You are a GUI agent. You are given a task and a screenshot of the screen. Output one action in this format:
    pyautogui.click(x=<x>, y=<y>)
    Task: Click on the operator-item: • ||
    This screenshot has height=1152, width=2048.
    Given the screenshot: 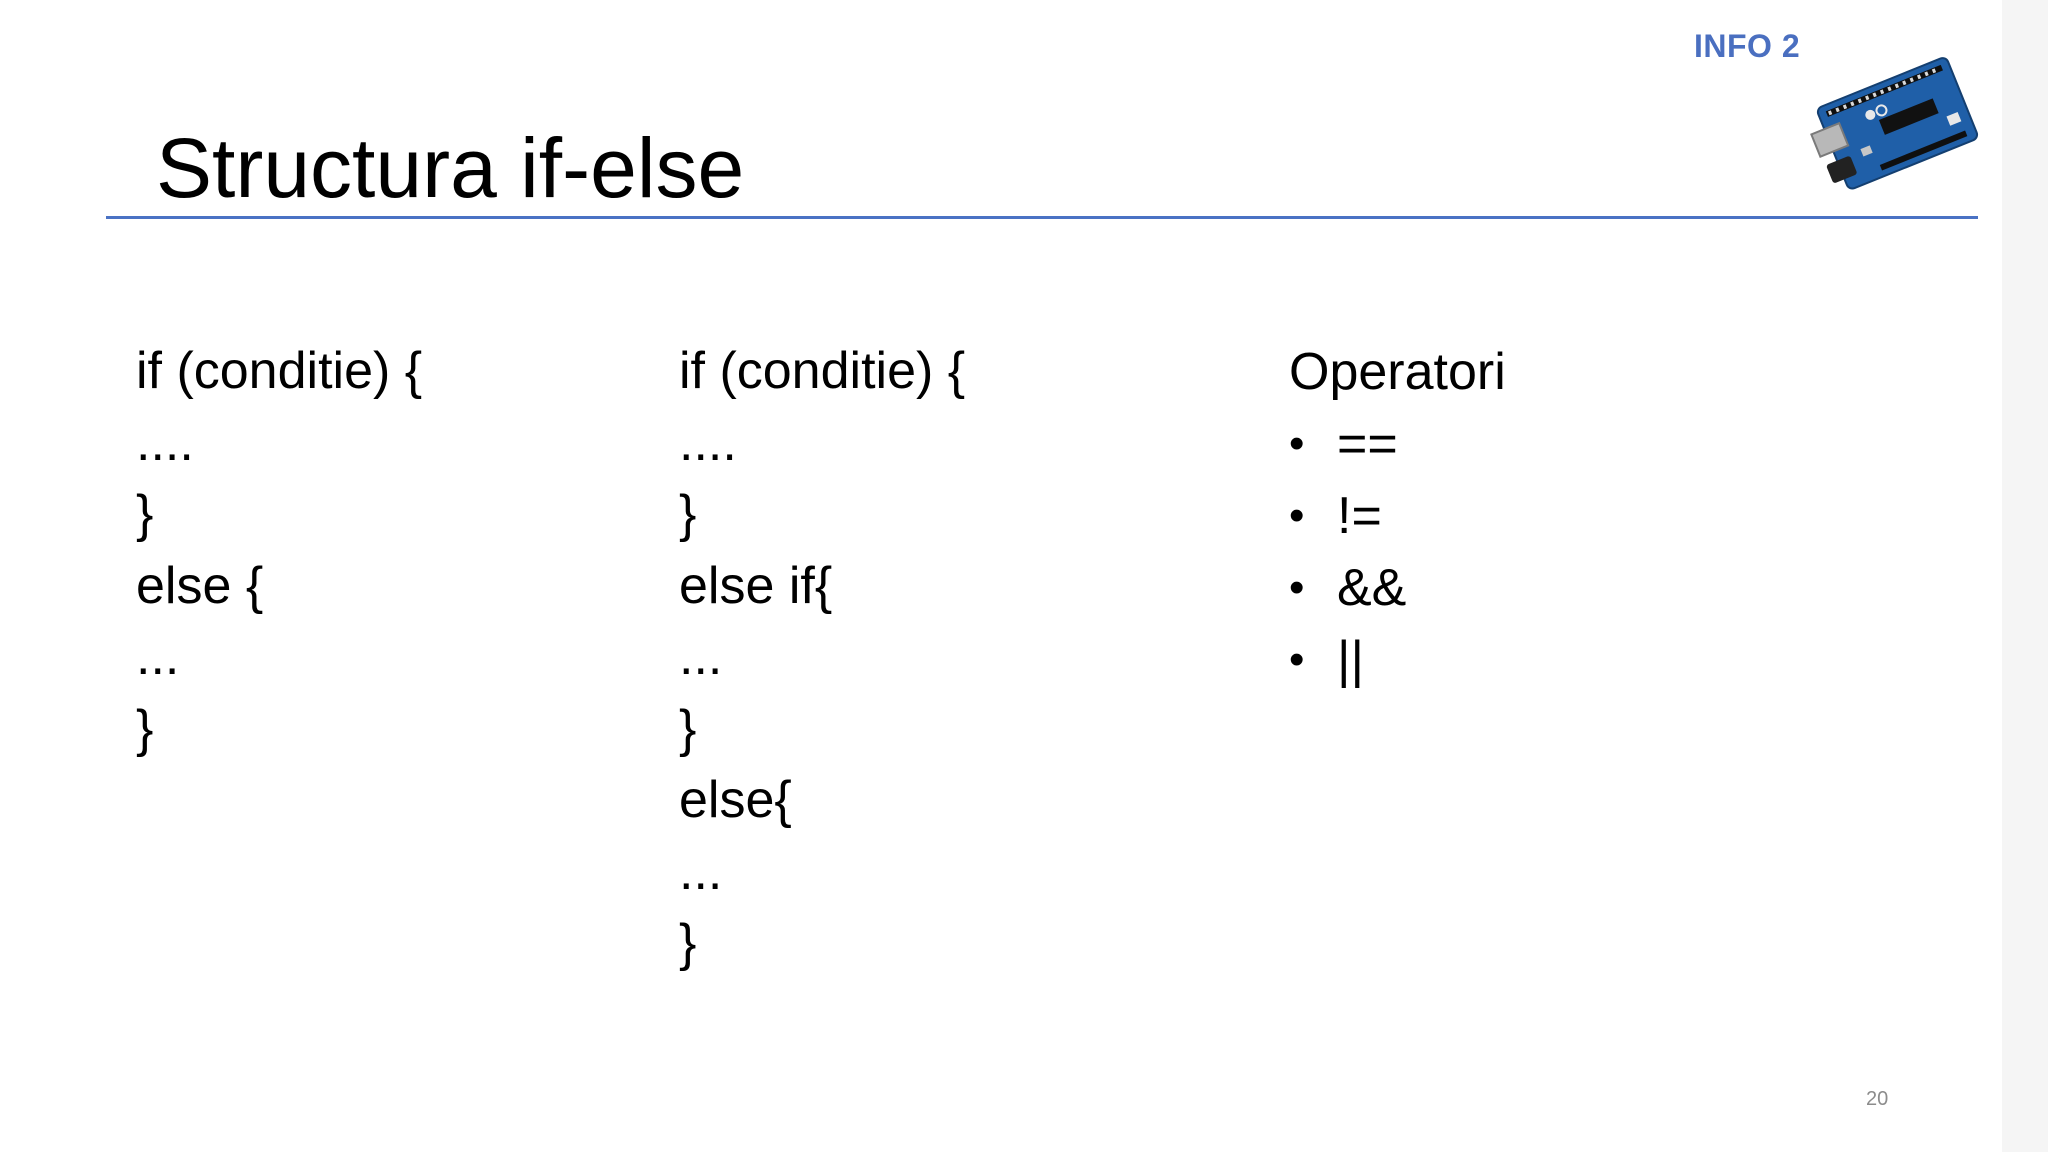 What is the action you would take?
    pyautogui.click(x=1397, y=660)
    